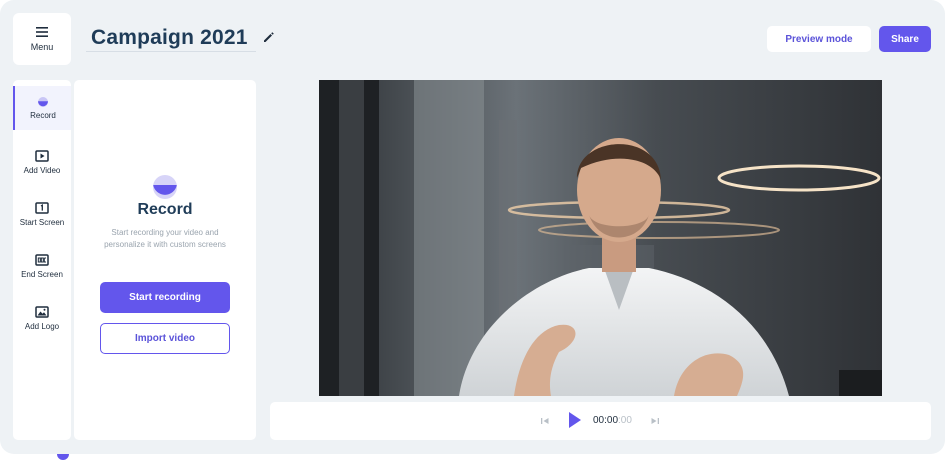  Describe the element at coordinates (42, 207) in the screenshot. I see `start-screen-icon` at that location.